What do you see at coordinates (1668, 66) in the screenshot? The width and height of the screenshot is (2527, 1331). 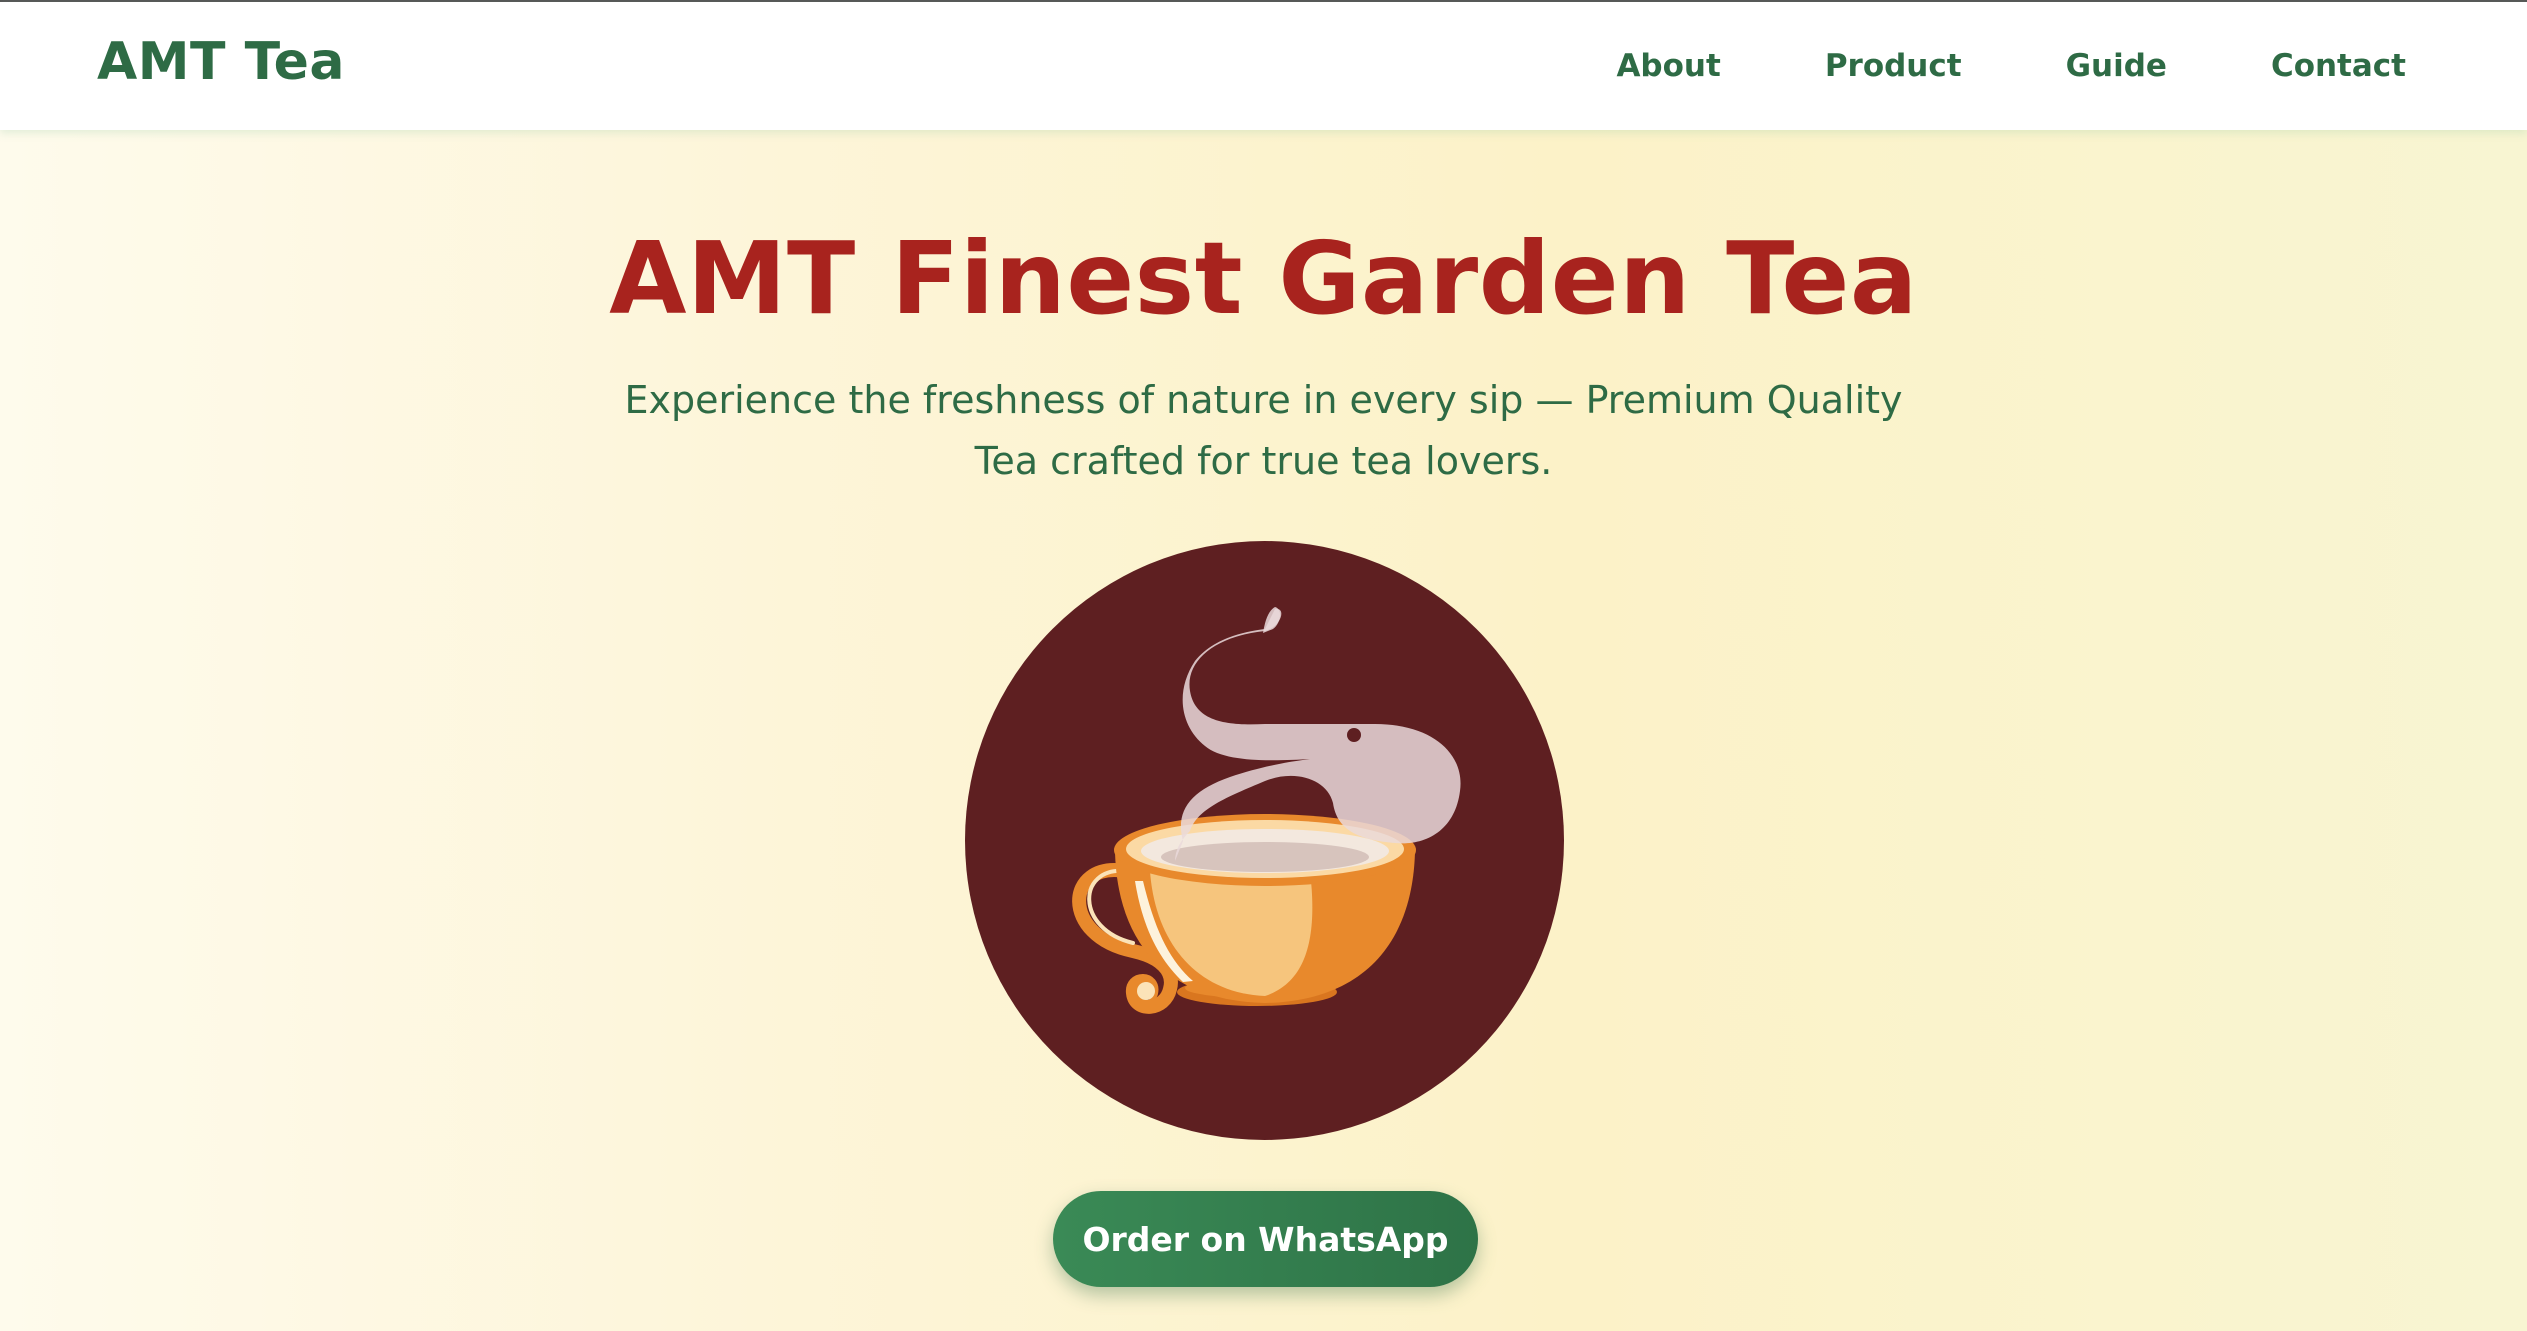 I see `nav-link-about: About` at bounding box center [1668, 66].